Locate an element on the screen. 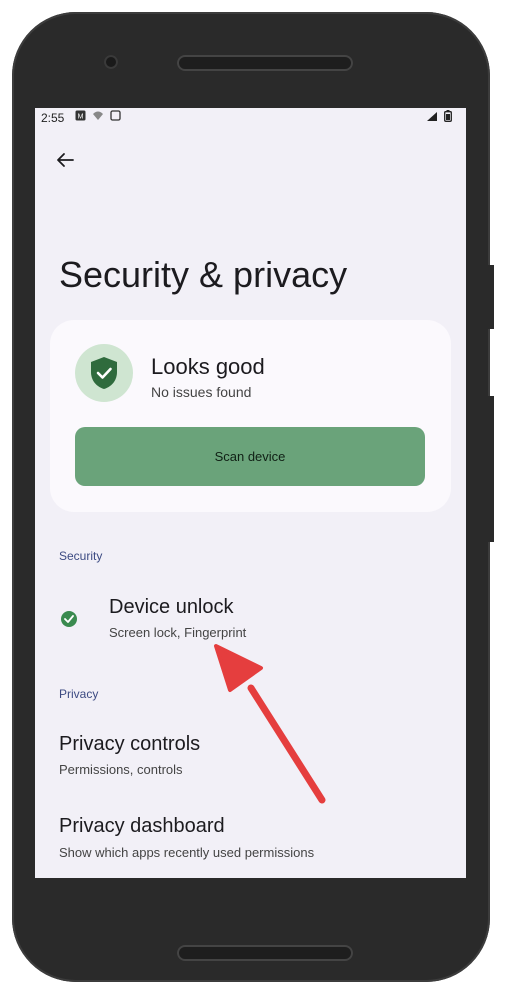  svg-text: M is located at coordinates (81, 116).